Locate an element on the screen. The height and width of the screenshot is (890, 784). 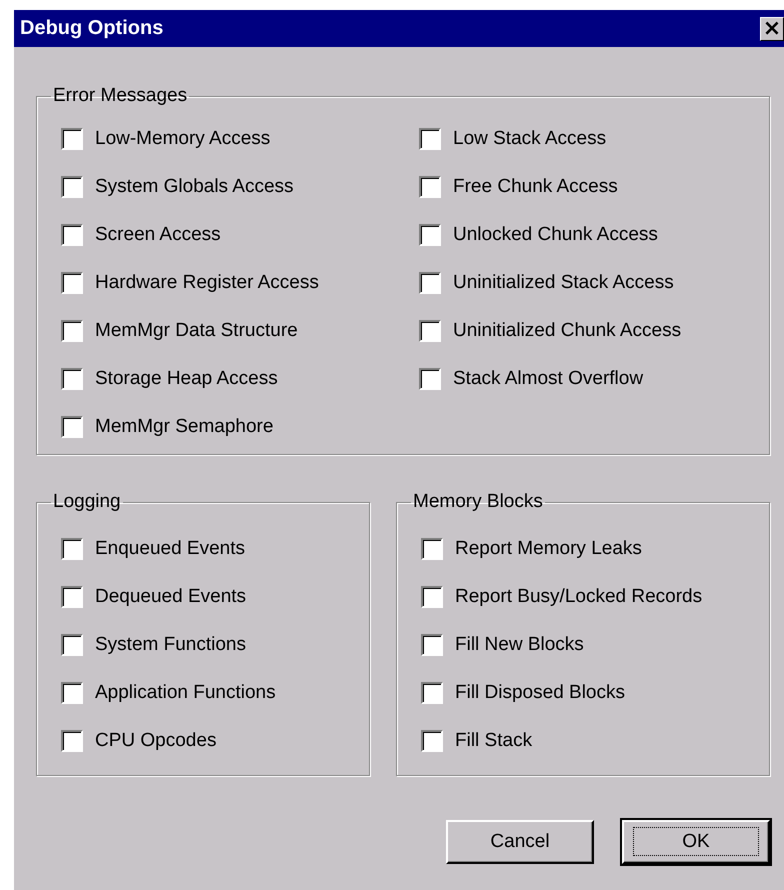
group-title: Logging is located at coordinates (87, 502).